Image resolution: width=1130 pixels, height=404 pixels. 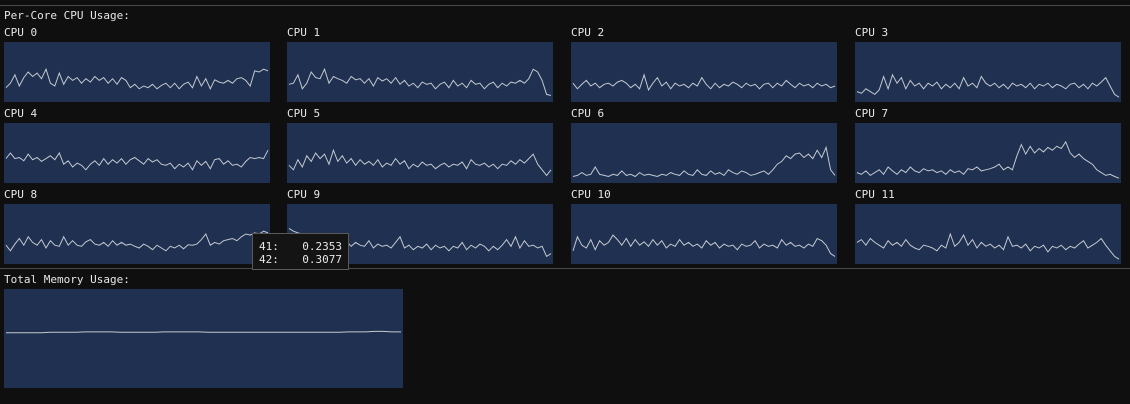 What do you see at coordinates (67, 279) in the screenshot?
I see `memory-section-title: Total Memory Usage:` at bounding box center [67, 279].